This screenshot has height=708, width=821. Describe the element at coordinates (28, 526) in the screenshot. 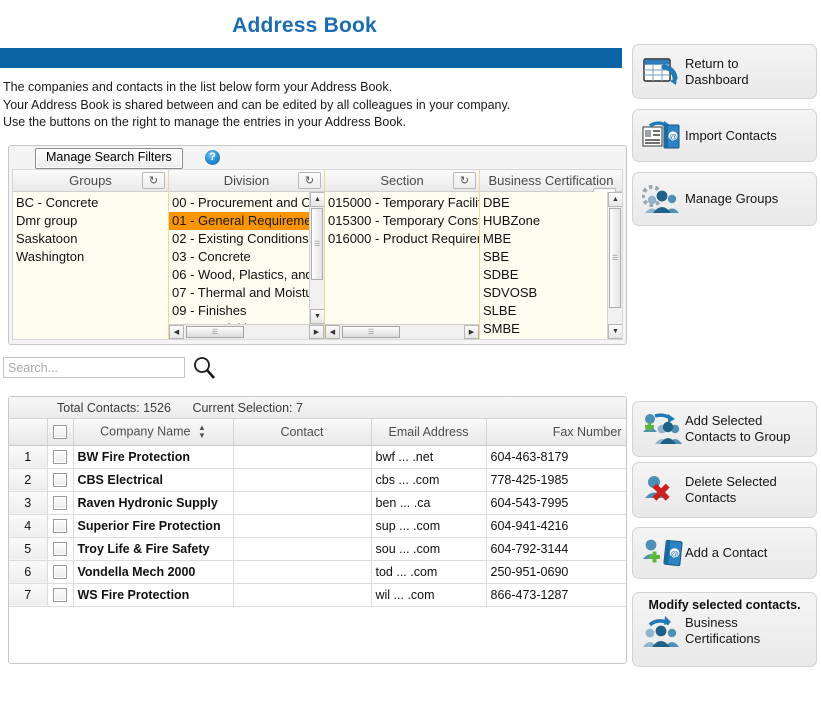

I see `row-index: 4` at that location.